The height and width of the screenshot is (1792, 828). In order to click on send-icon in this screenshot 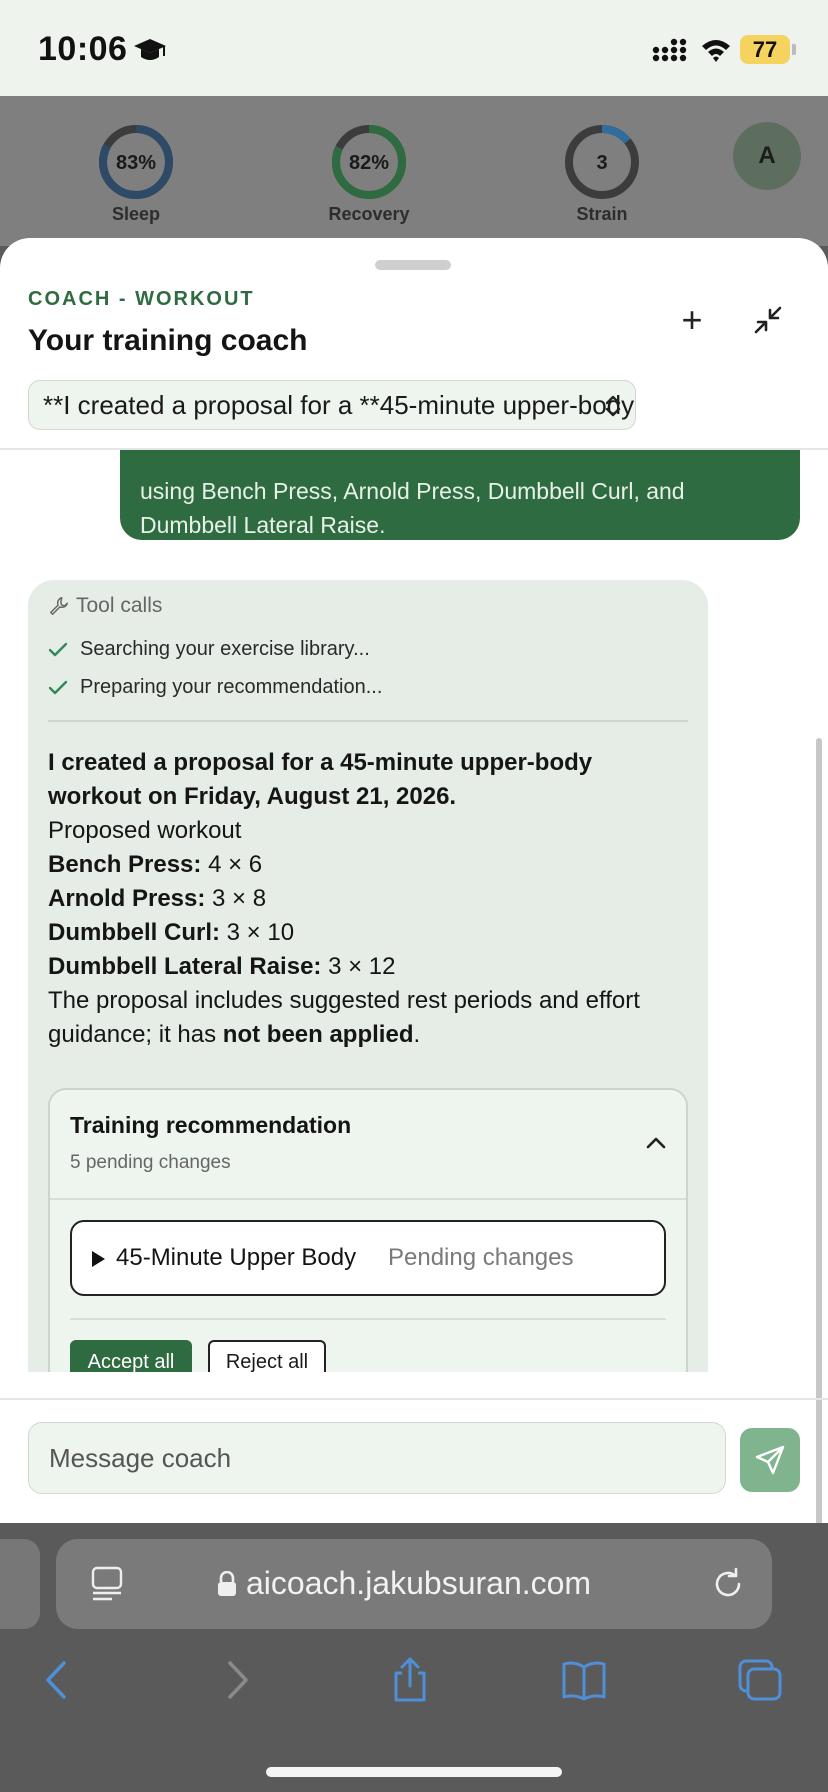, I will do `click(770, 1460)`.